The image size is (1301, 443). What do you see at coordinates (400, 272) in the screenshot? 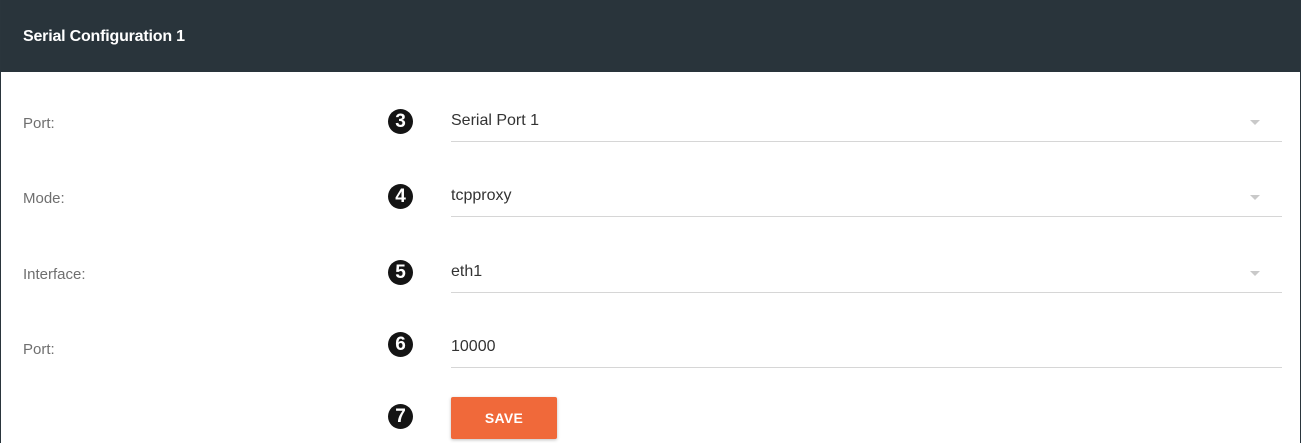
I see `step-marker-5: 5` at bounding box center [400, 272].